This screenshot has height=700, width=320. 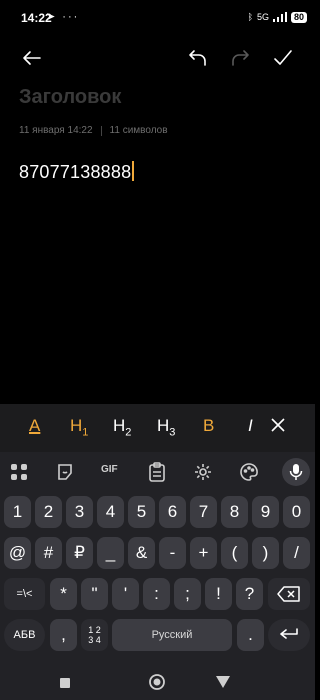 What do you see at coordinates (172, 432) in the screenshot?
I see `heading3-sub: 3` at bounding box center [172, 432].